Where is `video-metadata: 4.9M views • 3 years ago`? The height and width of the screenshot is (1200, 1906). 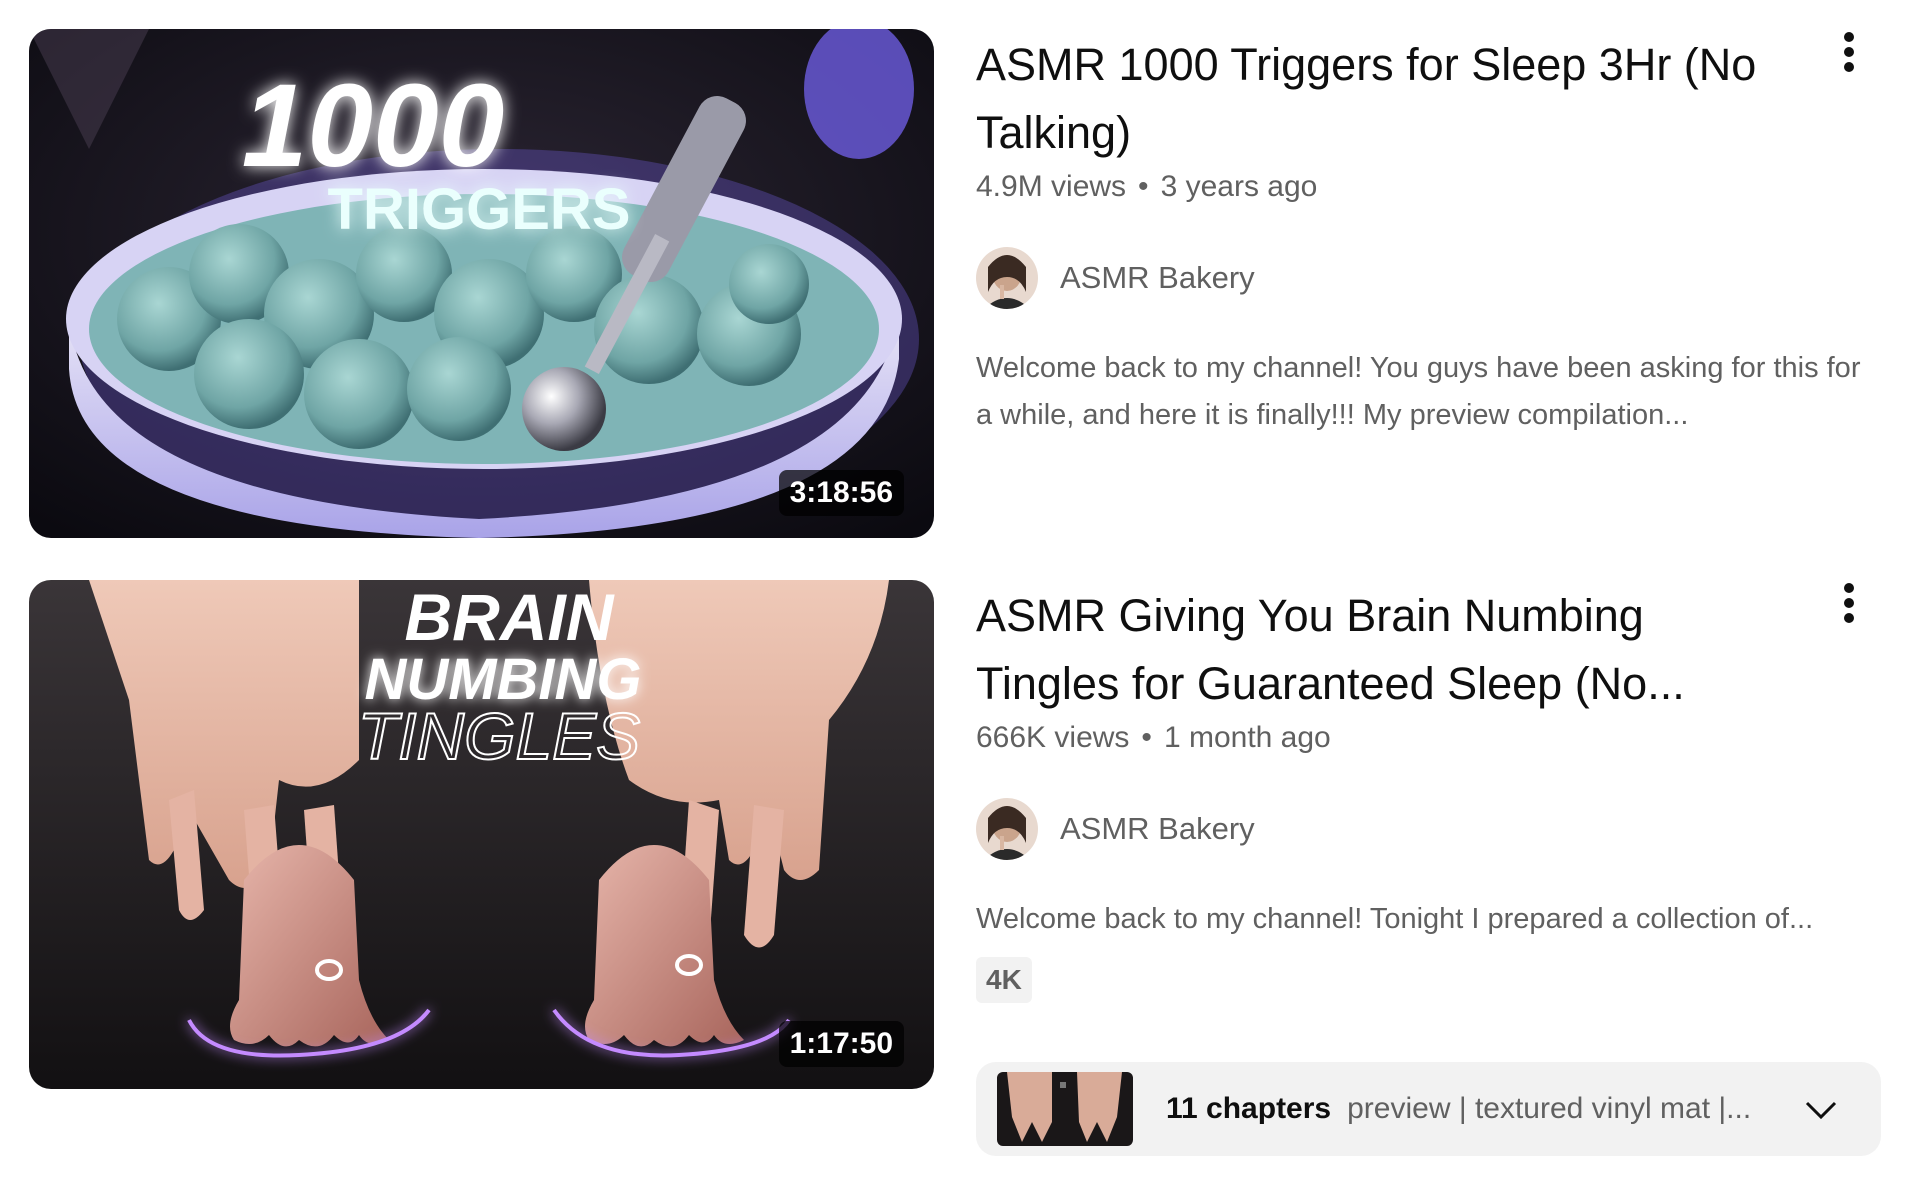
video-metadata: 4.9M views • 3 years ago is located at coordinates (1146, 187).